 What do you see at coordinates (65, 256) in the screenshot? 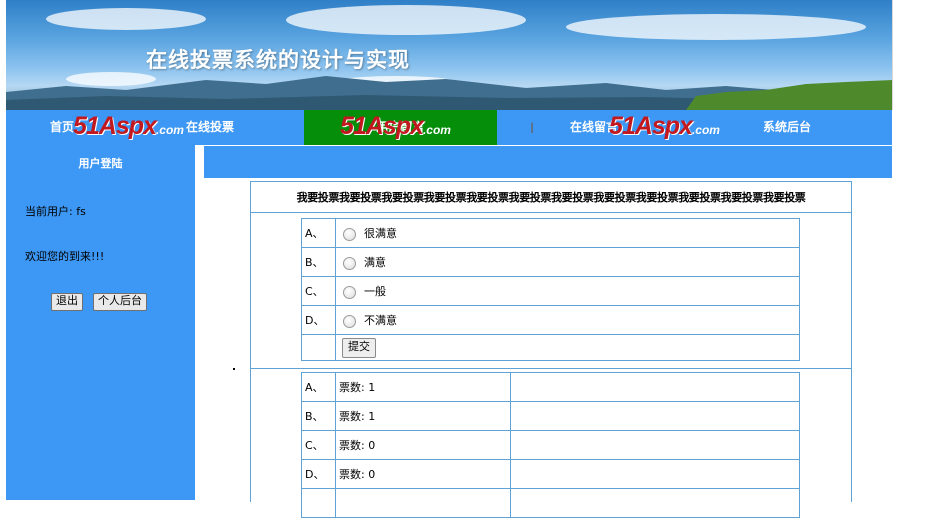
I see `welcome-text: 欢迎您的到来!!!` at bounding box center [65, 256].